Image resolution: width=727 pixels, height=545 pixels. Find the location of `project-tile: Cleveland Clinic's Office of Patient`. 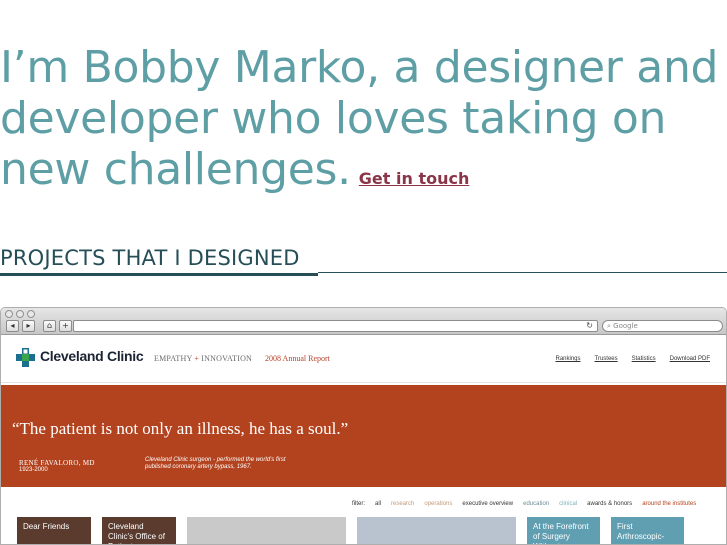

project-tile: Cleveland Clinic's Office of Patient is located at coordinates (139, 530).